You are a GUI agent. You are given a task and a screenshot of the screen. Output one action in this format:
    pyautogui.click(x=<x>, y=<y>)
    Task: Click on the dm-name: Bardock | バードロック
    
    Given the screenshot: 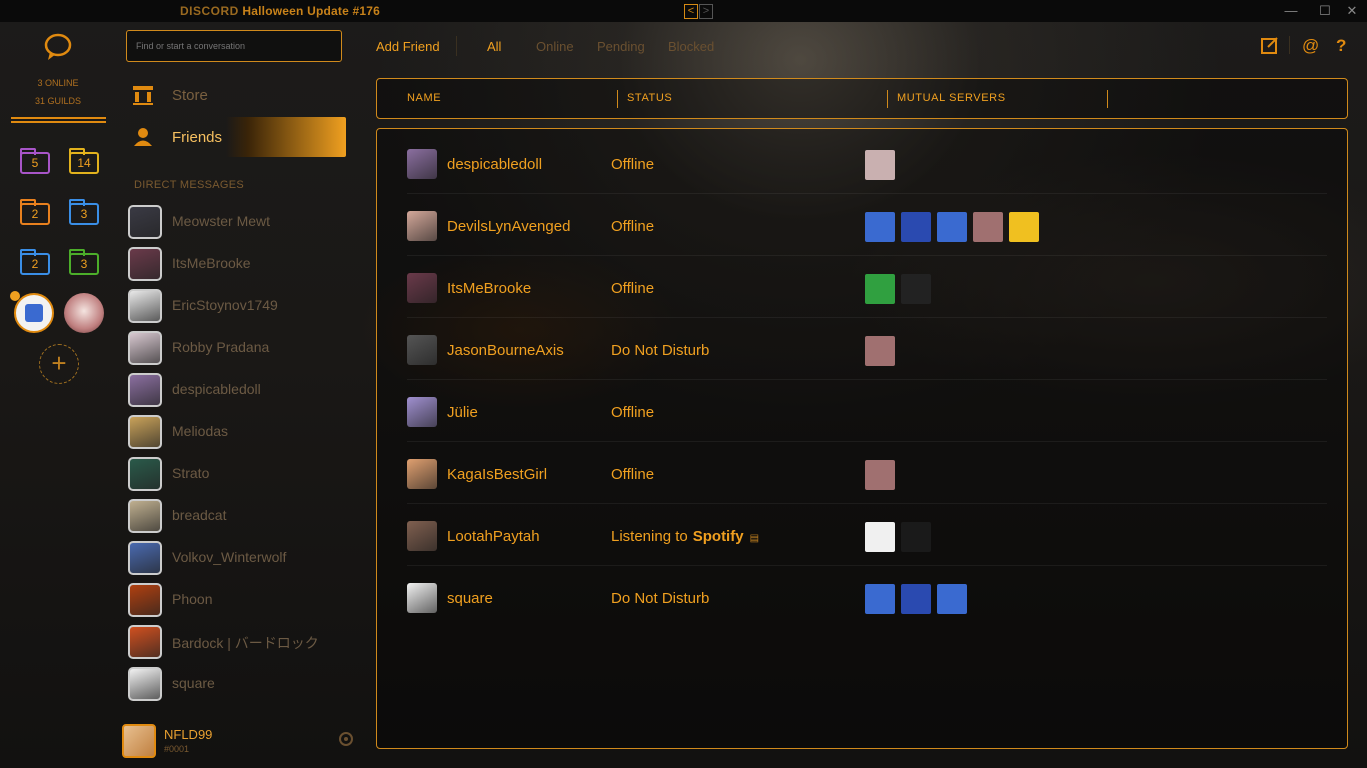 What is the action you would take?
    pyautogui.click(x=245, y=643)
    